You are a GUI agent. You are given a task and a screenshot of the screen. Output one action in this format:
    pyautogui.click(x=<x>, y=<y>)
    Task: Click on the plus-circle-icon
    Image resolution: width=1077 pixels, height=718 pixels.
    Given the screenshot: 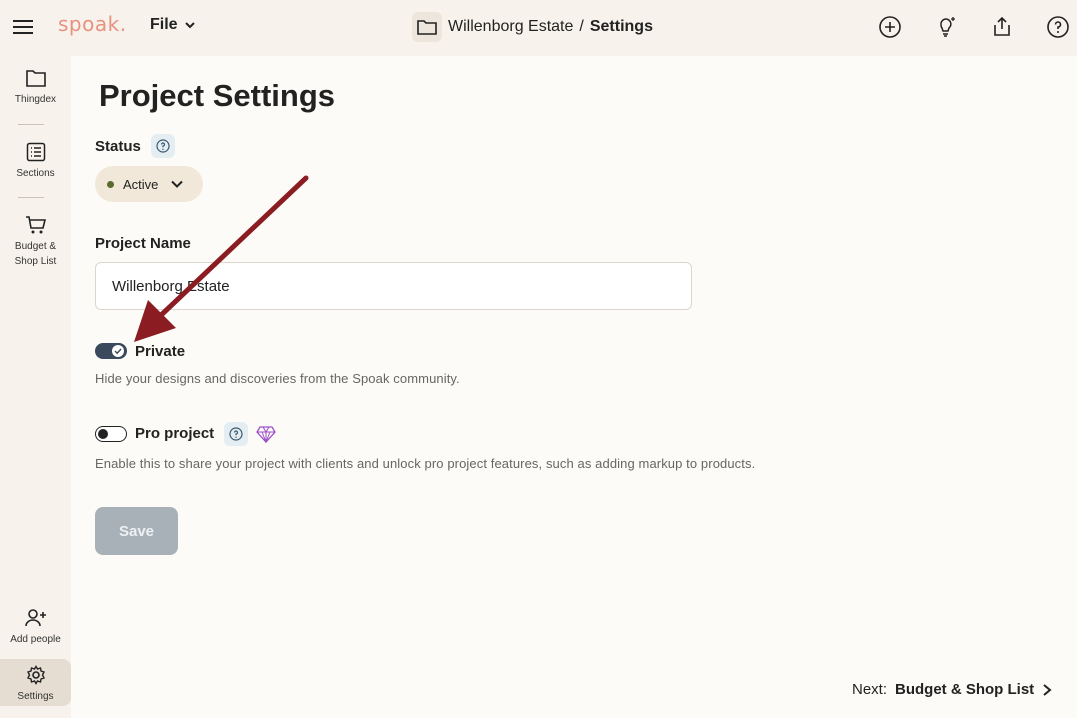 What is the action you would take?
    pyautogui.click(x=890, y=27)
    